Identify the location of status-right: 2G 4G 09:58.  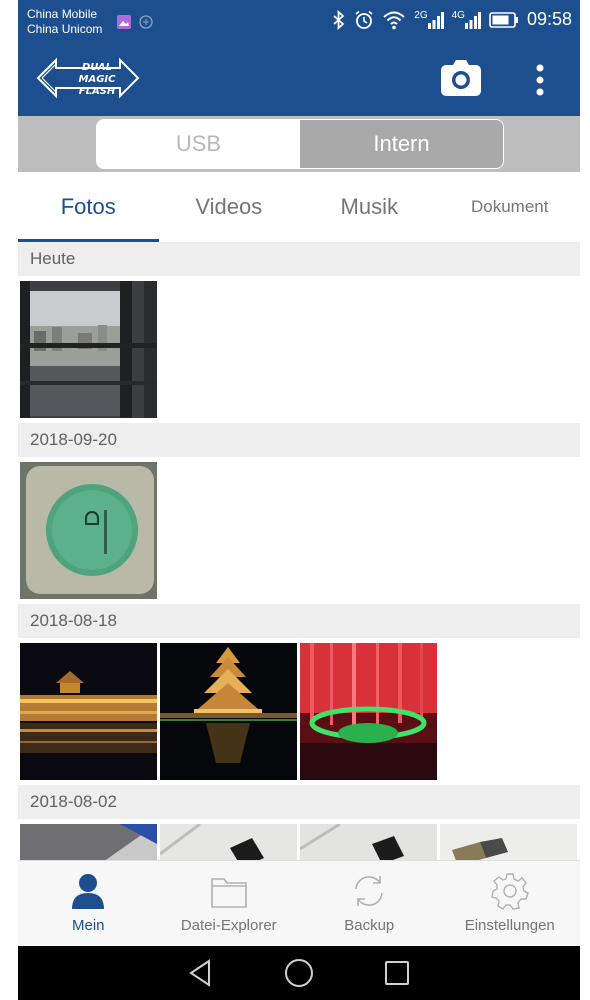
(452, 19).